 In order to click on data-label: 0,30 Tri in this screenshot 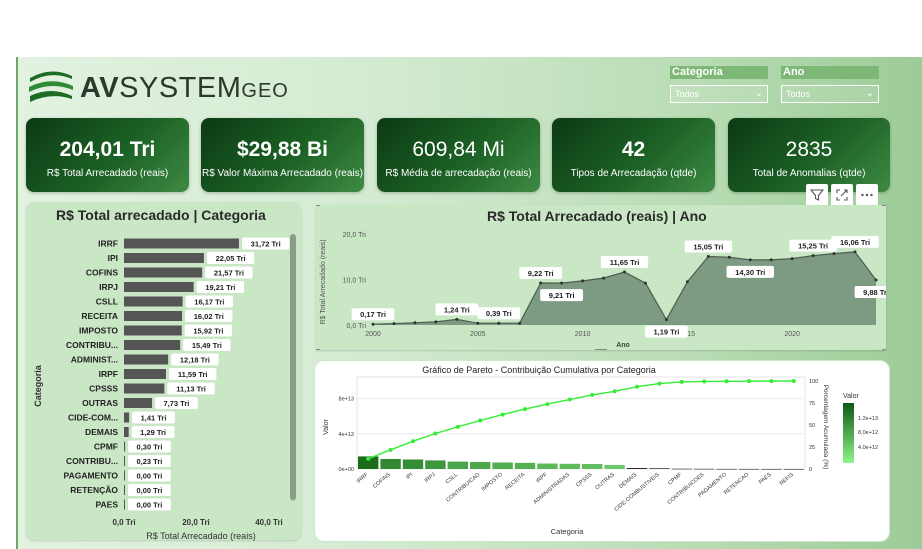, I will do `click(150, 447)`.